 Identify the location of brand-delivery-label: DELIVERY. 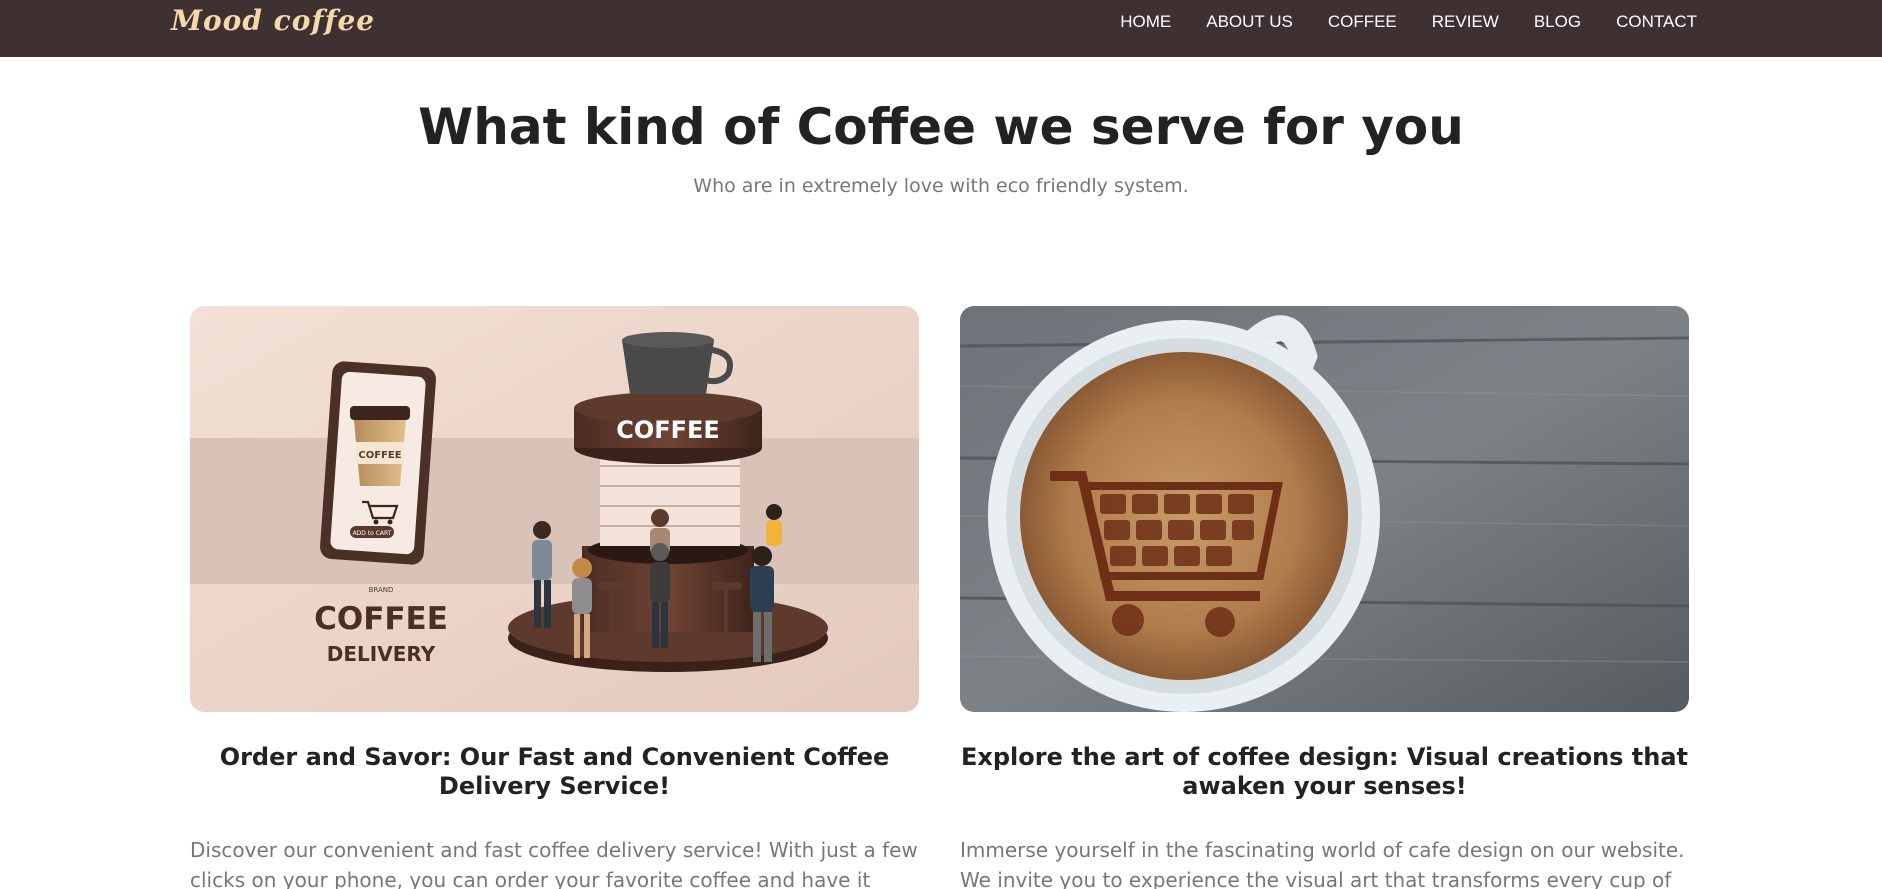
(381, 654).